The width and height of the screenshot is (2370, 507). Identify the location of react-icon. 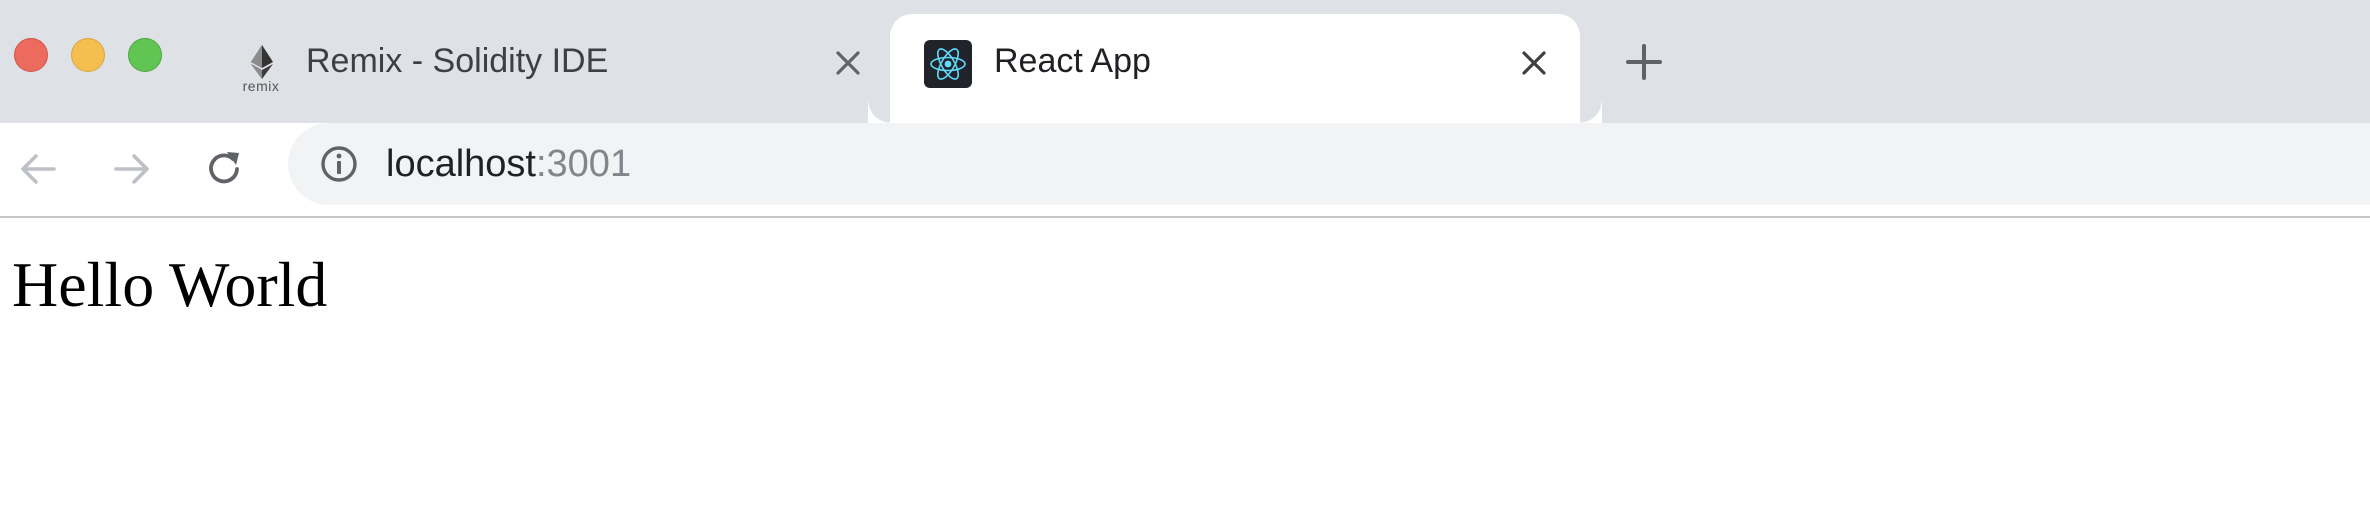
(948, 64).